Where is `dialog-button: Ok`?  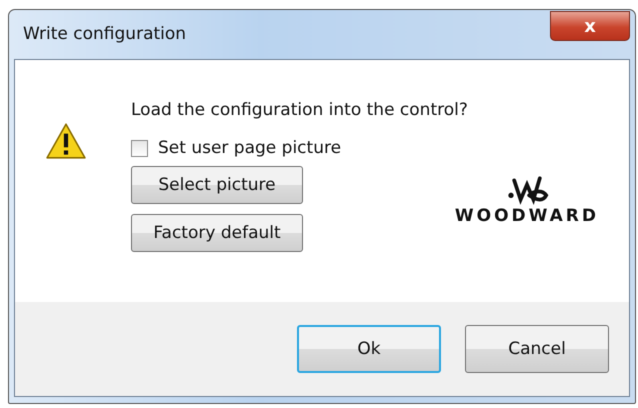
dialog-button: Ok is located at coordinates (369, 349).